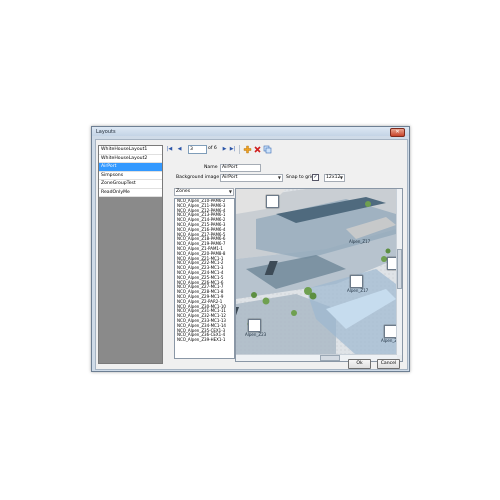 The height and width of the screenshot is (500, 500). What do you see at coordinates (211, 167) in the screenshot?
I see `name-label: Name` at bounding box center [211, 167].